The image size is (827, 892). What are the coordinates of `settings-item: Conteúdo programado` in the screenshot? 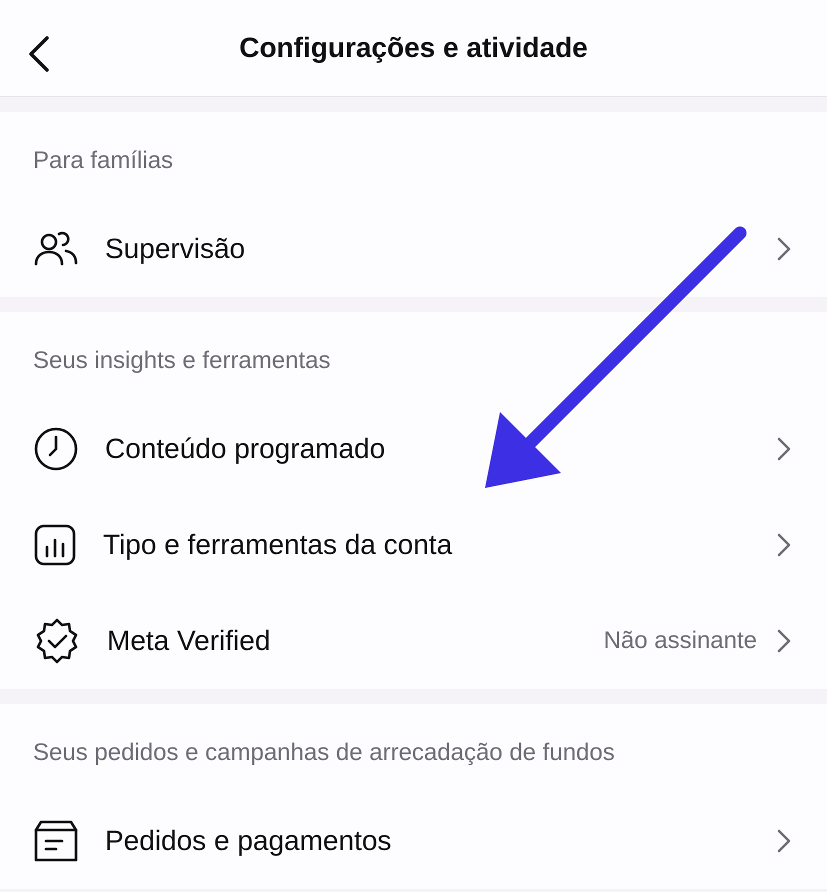 It's located at (413, 449).